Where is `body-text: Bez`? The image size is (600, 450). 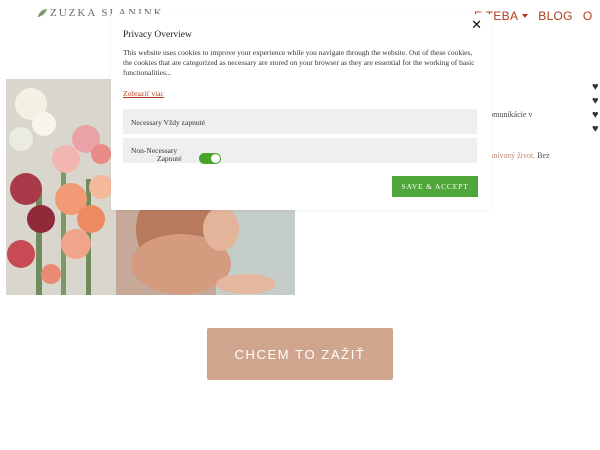
body-text: Bez is located at coordinates (542, 155).